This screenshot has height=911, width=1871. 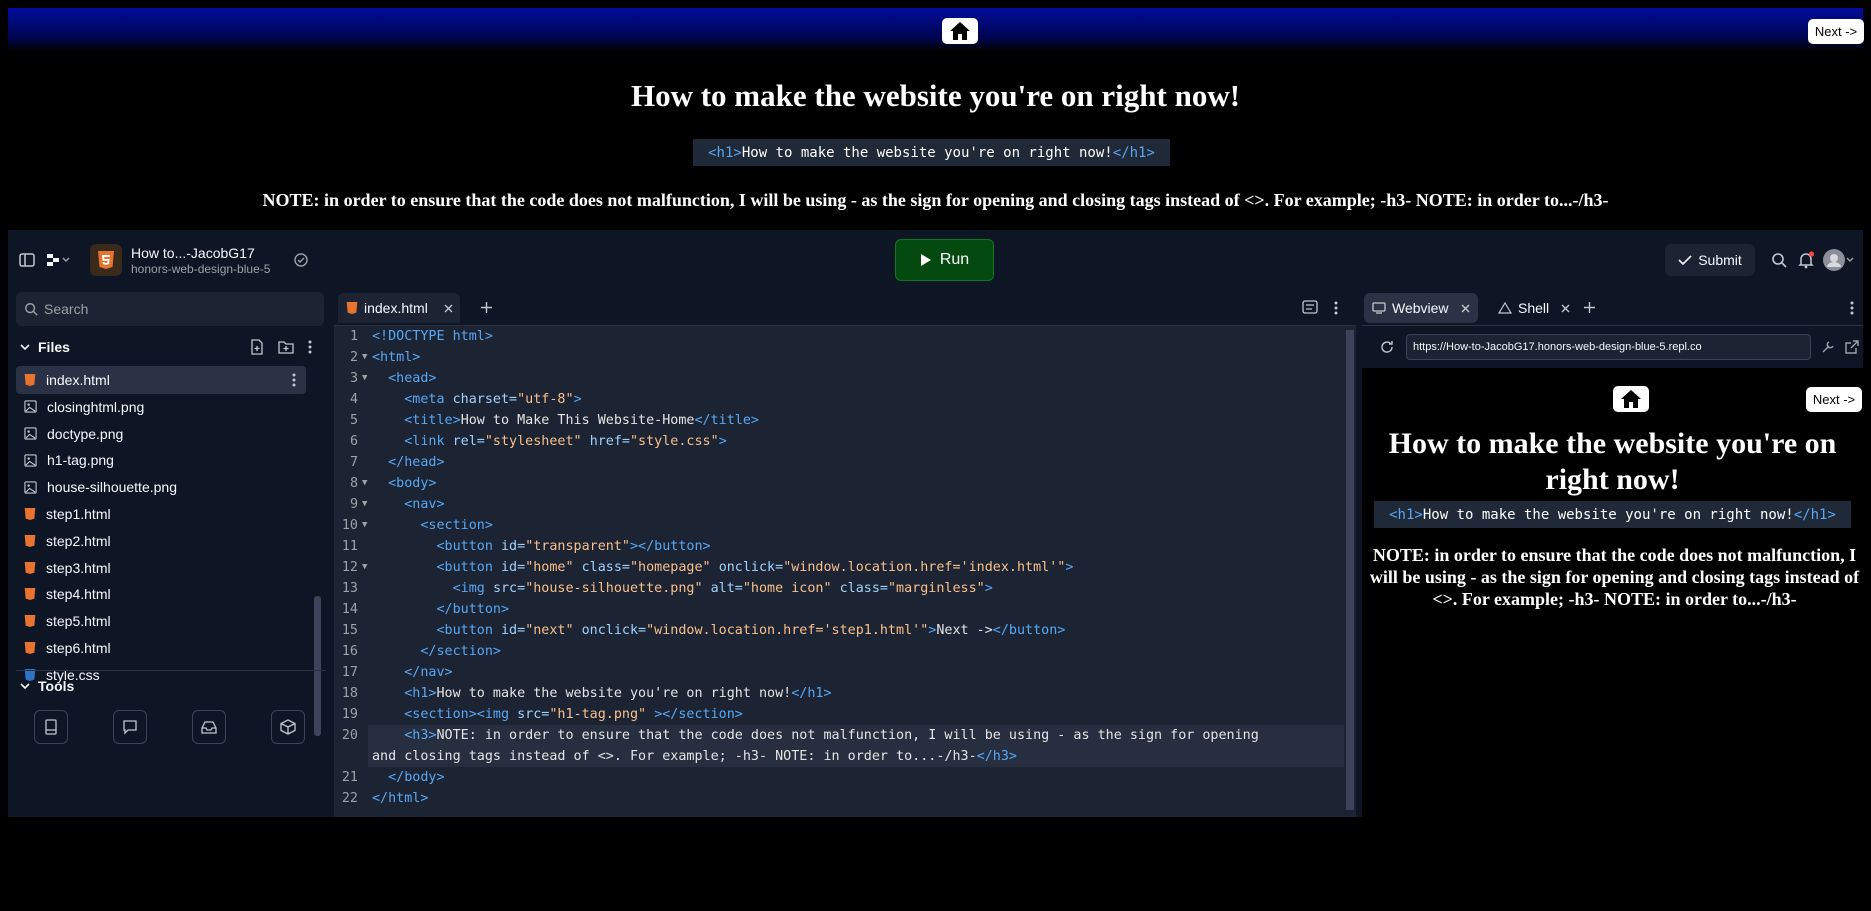 I want to click on line-number: 6, so click(x=353, y=441).